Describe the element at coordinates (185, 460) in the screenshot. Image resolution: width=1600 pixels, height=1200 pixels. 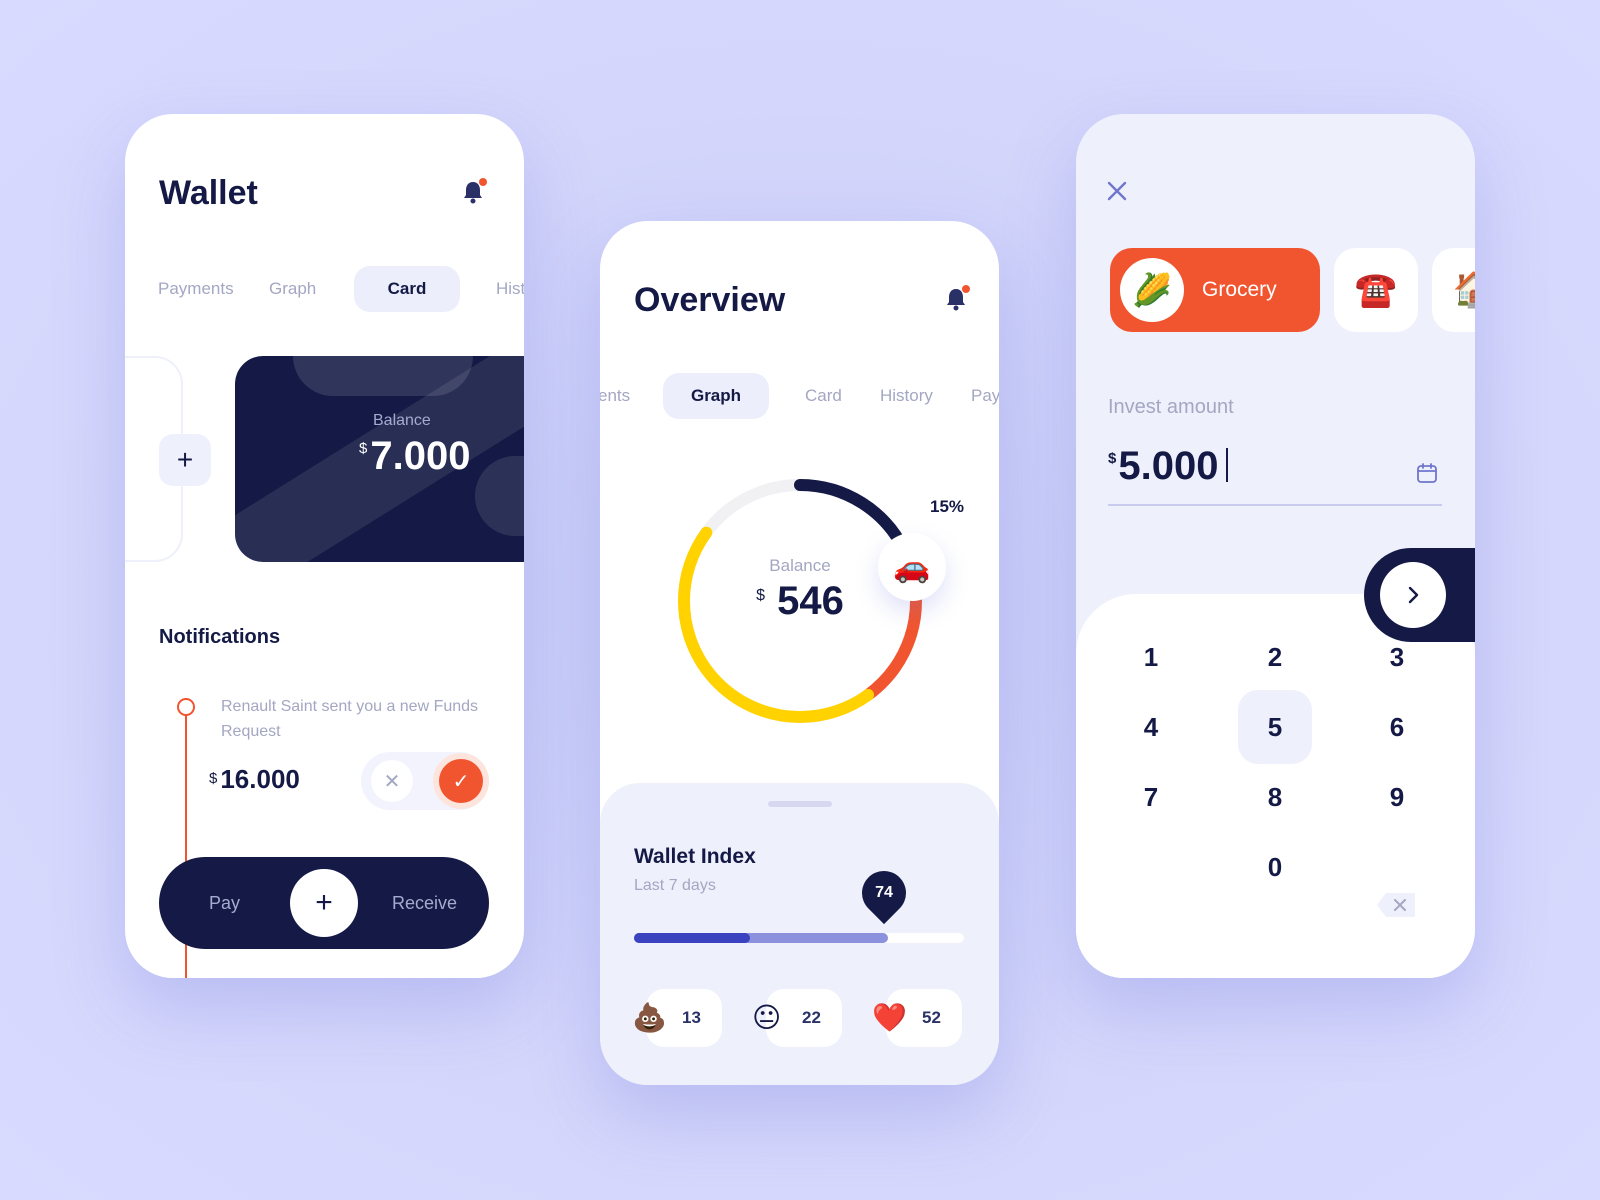
I see `add-card-button: +` at that location.